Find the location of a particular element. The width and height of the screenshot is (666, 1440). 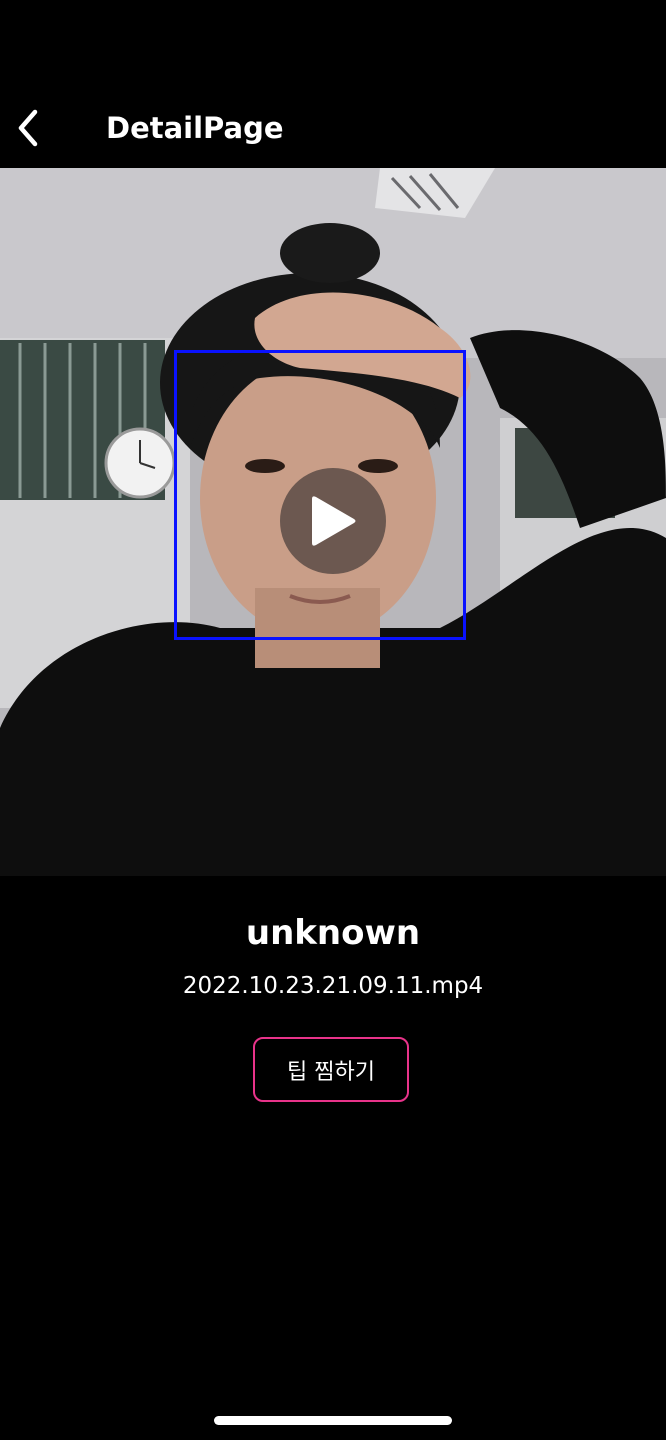

back-button is located at coordinates (28, 128).